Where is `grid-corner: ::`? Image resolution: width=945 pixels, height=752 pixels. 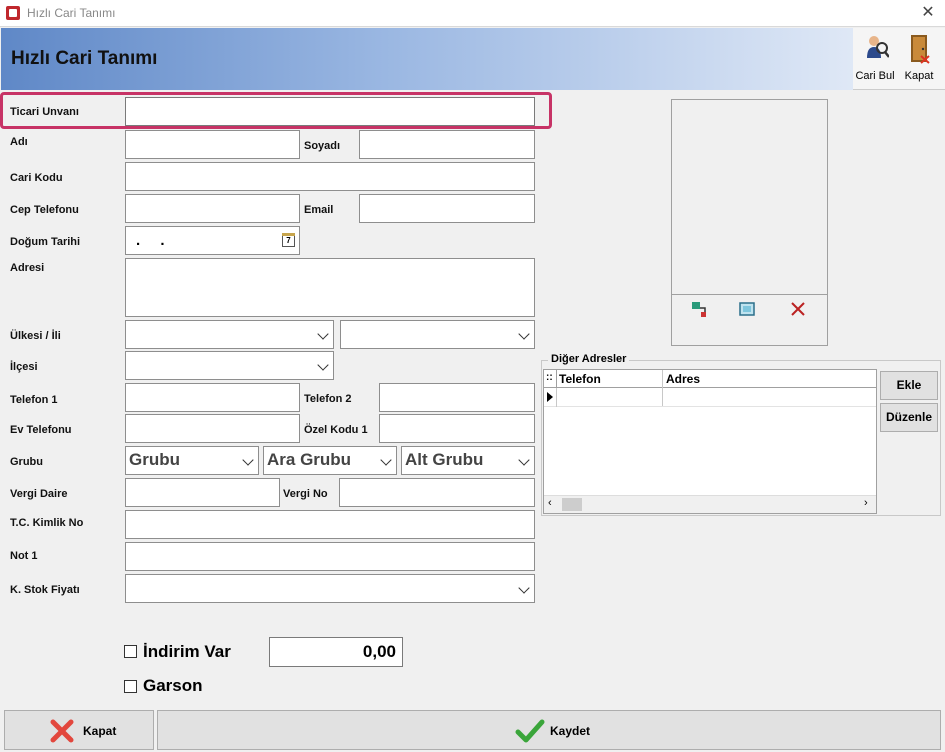 grid-corner: :: is located at coordinates (549, 377).